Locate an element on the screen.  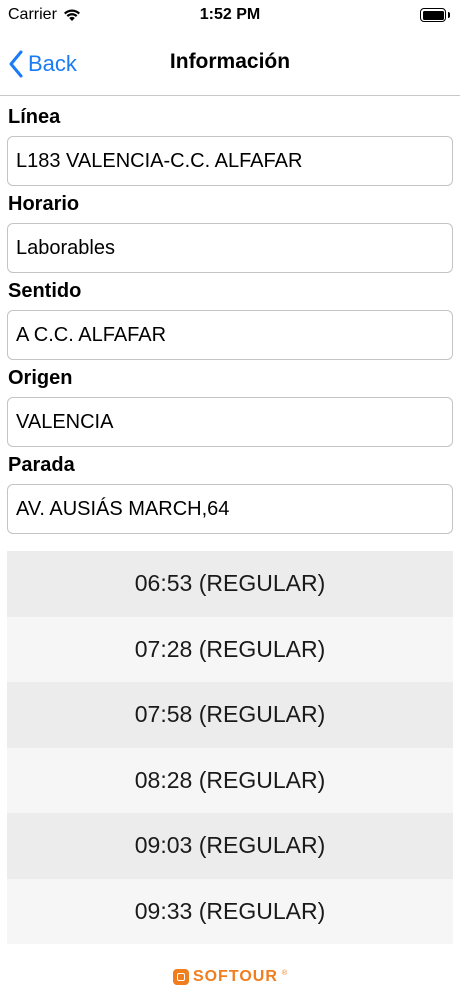
page-title: Información is located at coordinates (230, 61).